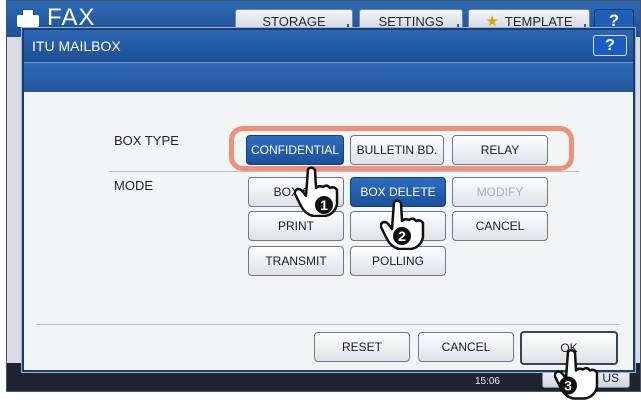 This screenshot has height=401, width=641. Describe the element at coordinates (146, 140) in the screenshot. I see `box-type-label: BOX TYPE` at that location.